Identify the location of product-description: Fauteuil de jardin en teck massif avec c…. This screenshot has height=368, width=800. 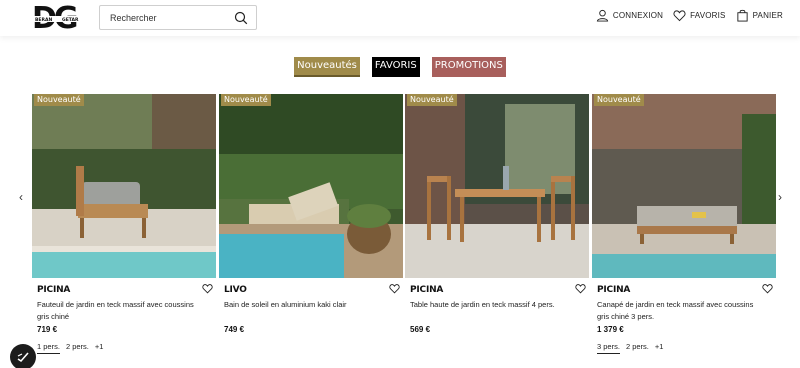
(115, 310).